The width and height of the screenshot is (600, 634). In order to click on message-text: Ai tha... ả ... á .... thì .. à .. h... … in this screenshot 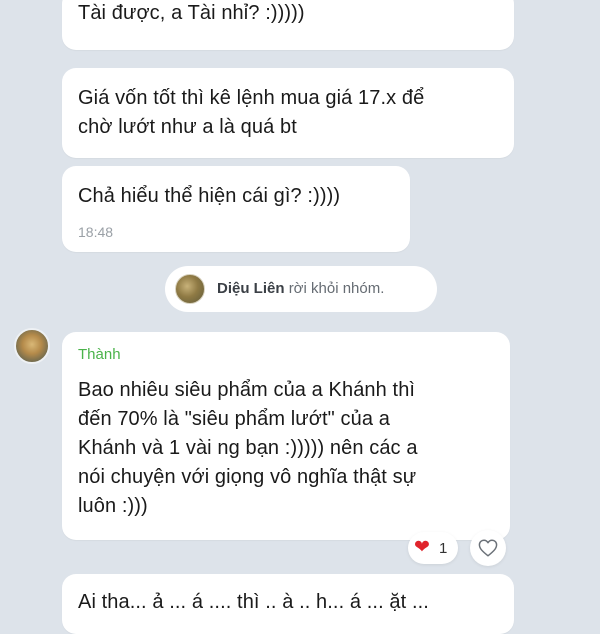, I will do `click(253, 602)`.